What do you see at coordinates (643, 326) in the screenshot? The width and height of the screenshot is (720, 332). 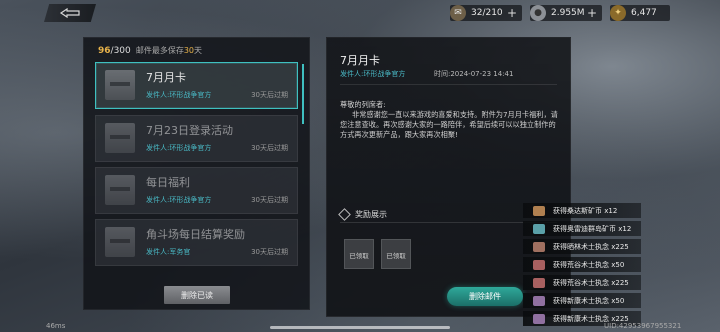 I see `uid-readout: UID:42953967955321` at bounding box center [643, 326].